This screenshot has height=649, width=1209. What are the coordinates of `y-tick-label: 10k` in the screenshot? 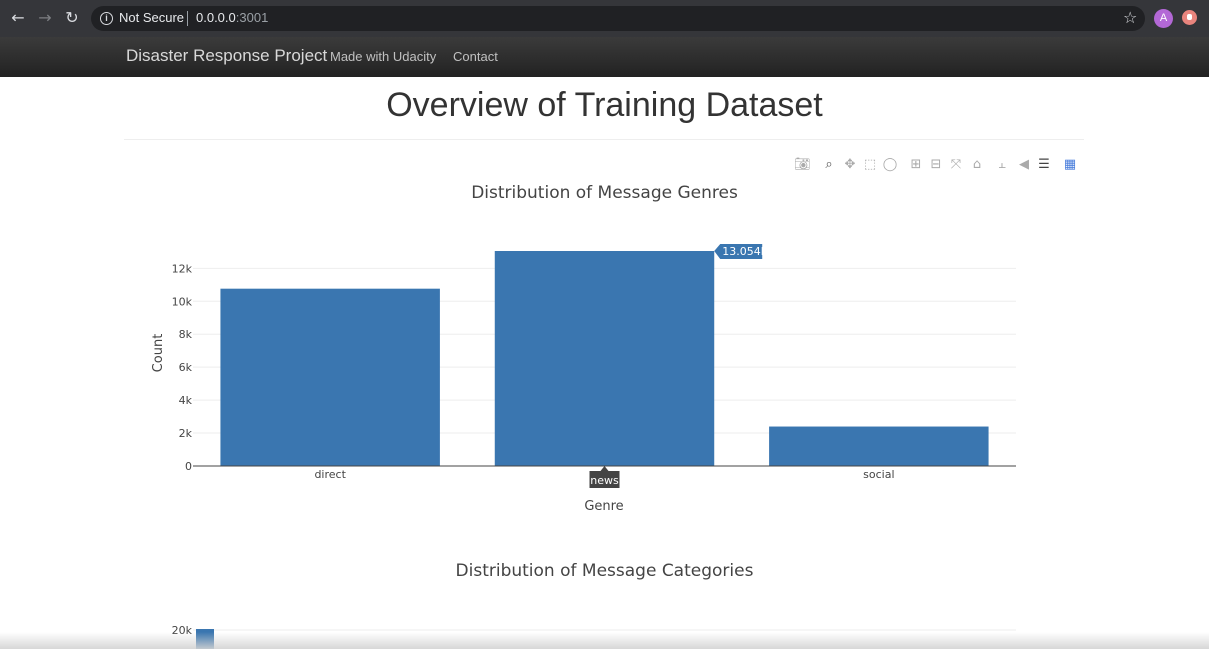 It's located at (182, 301).